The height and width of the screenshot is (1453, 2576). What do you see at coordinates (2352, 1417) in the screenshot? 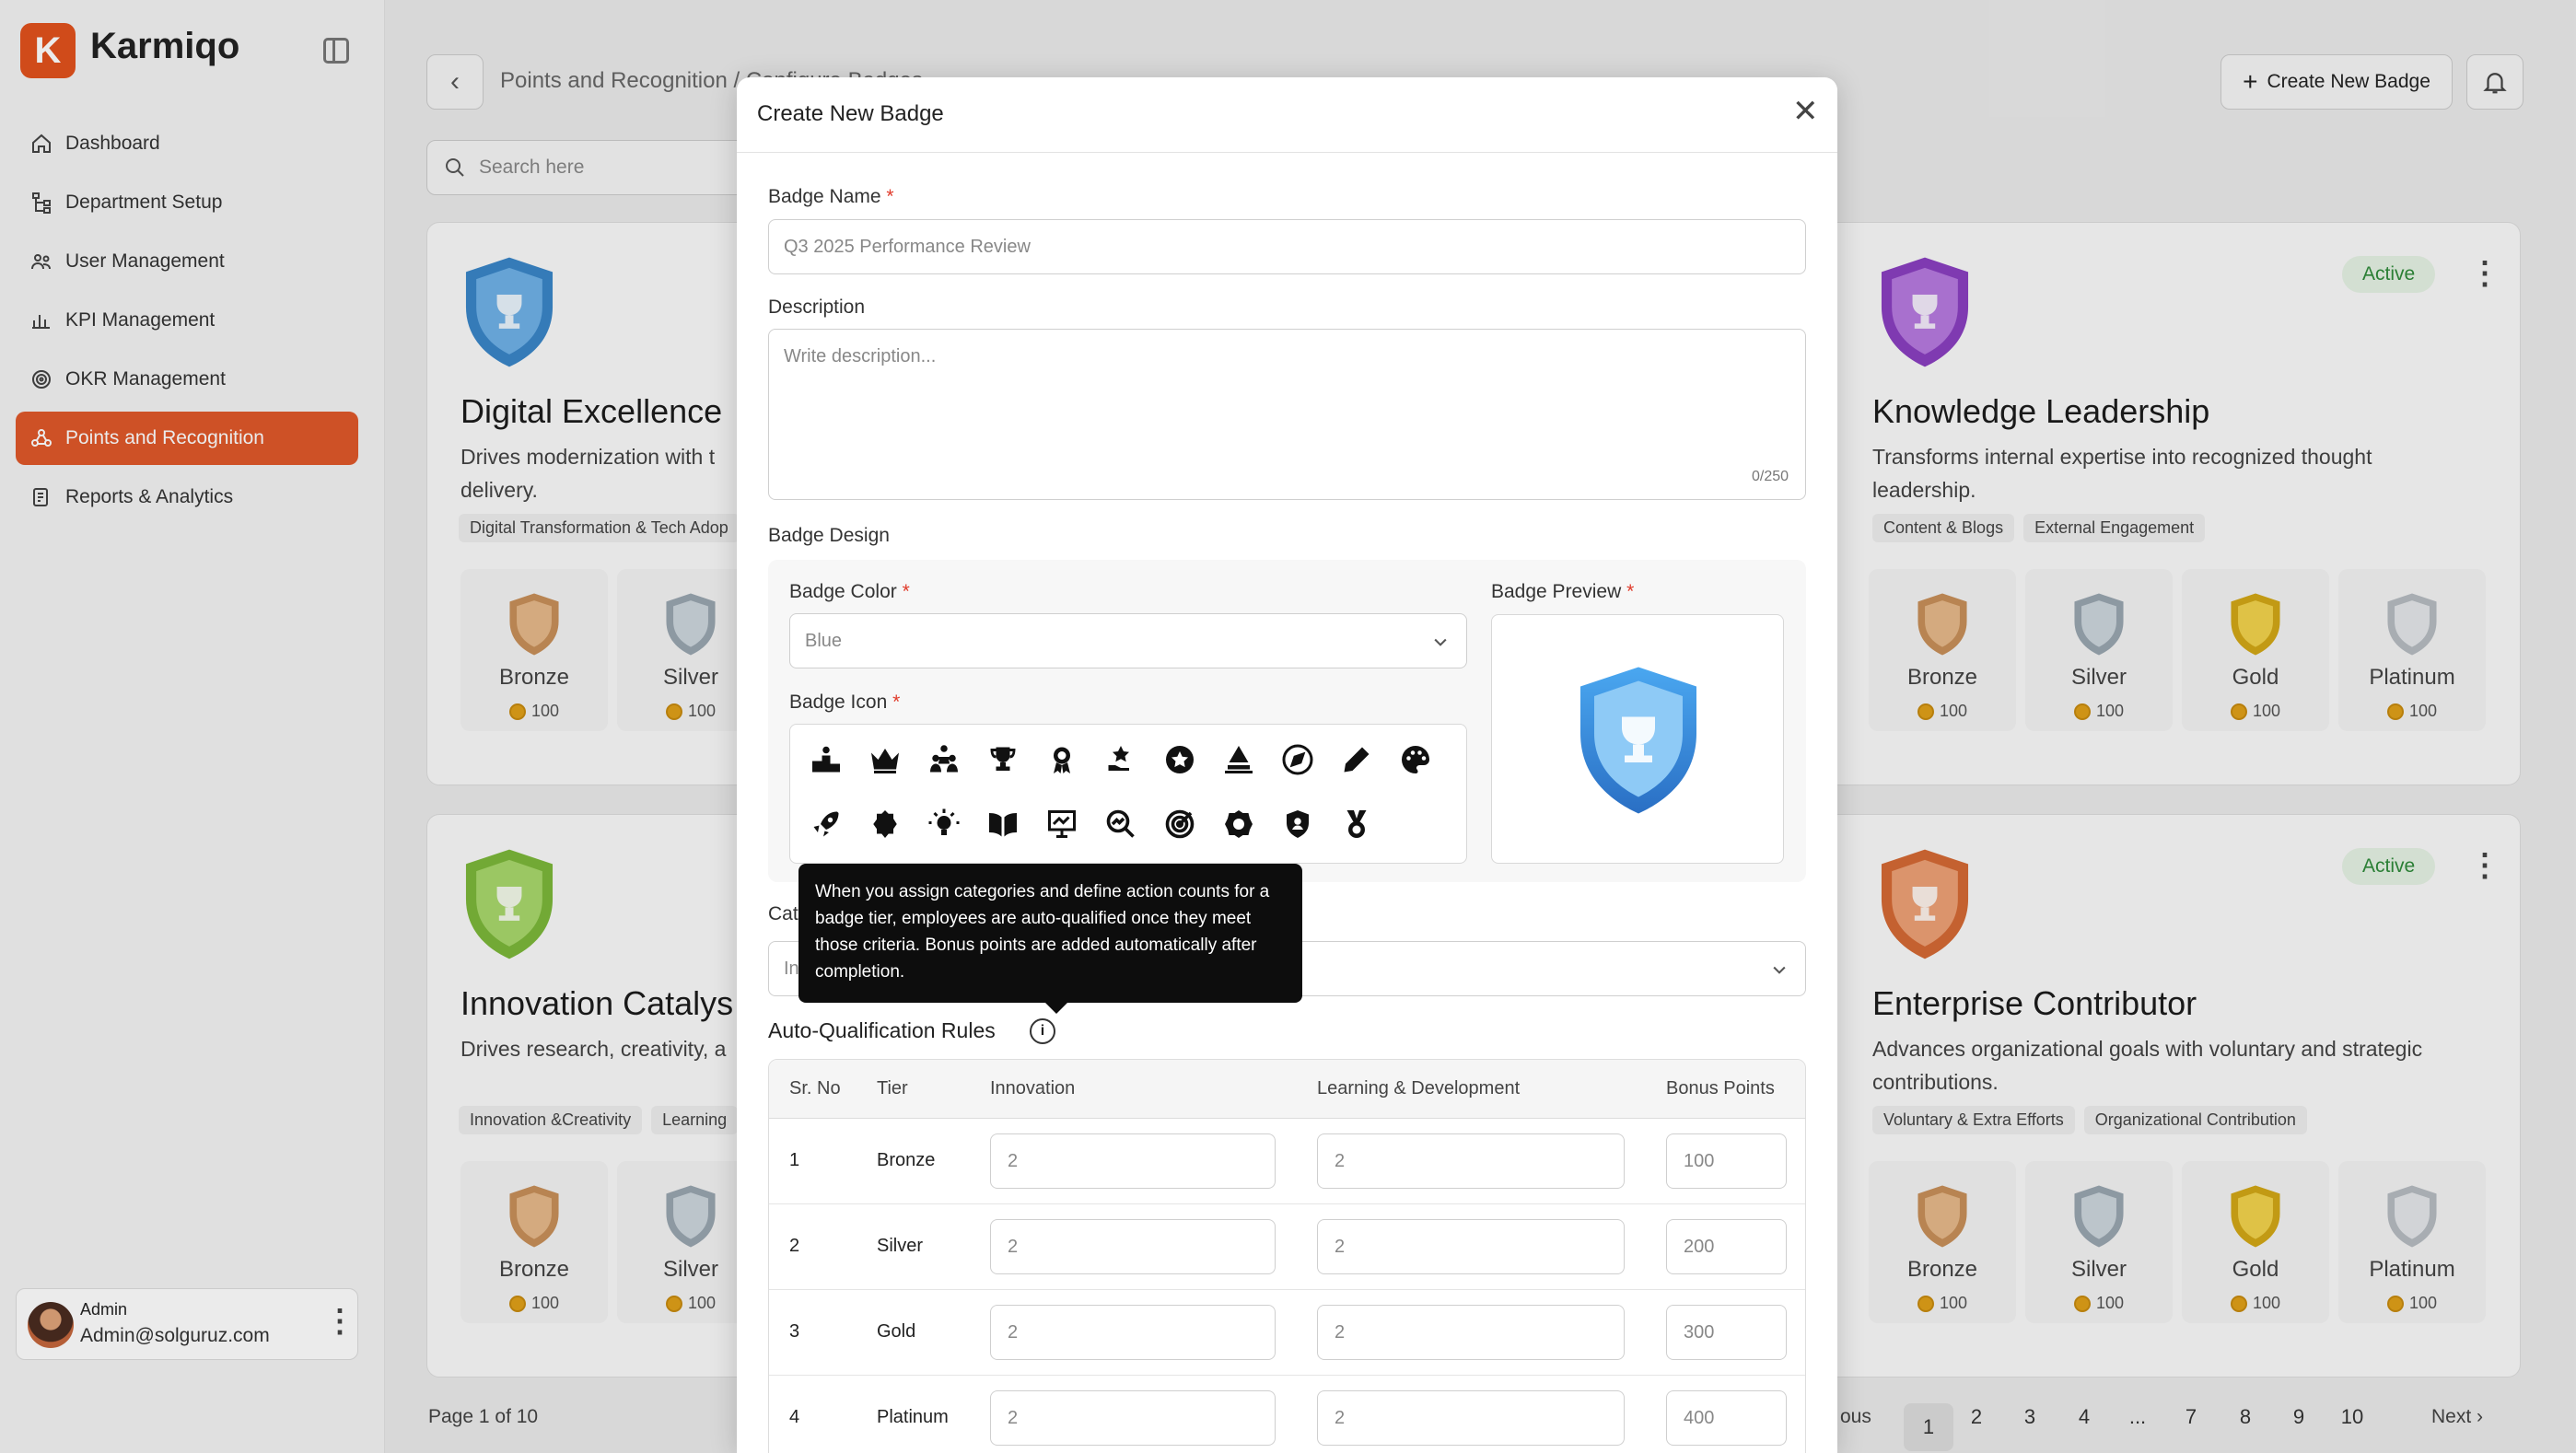
I see `page-button-10: 10` at bounding box center [2352, 1417].